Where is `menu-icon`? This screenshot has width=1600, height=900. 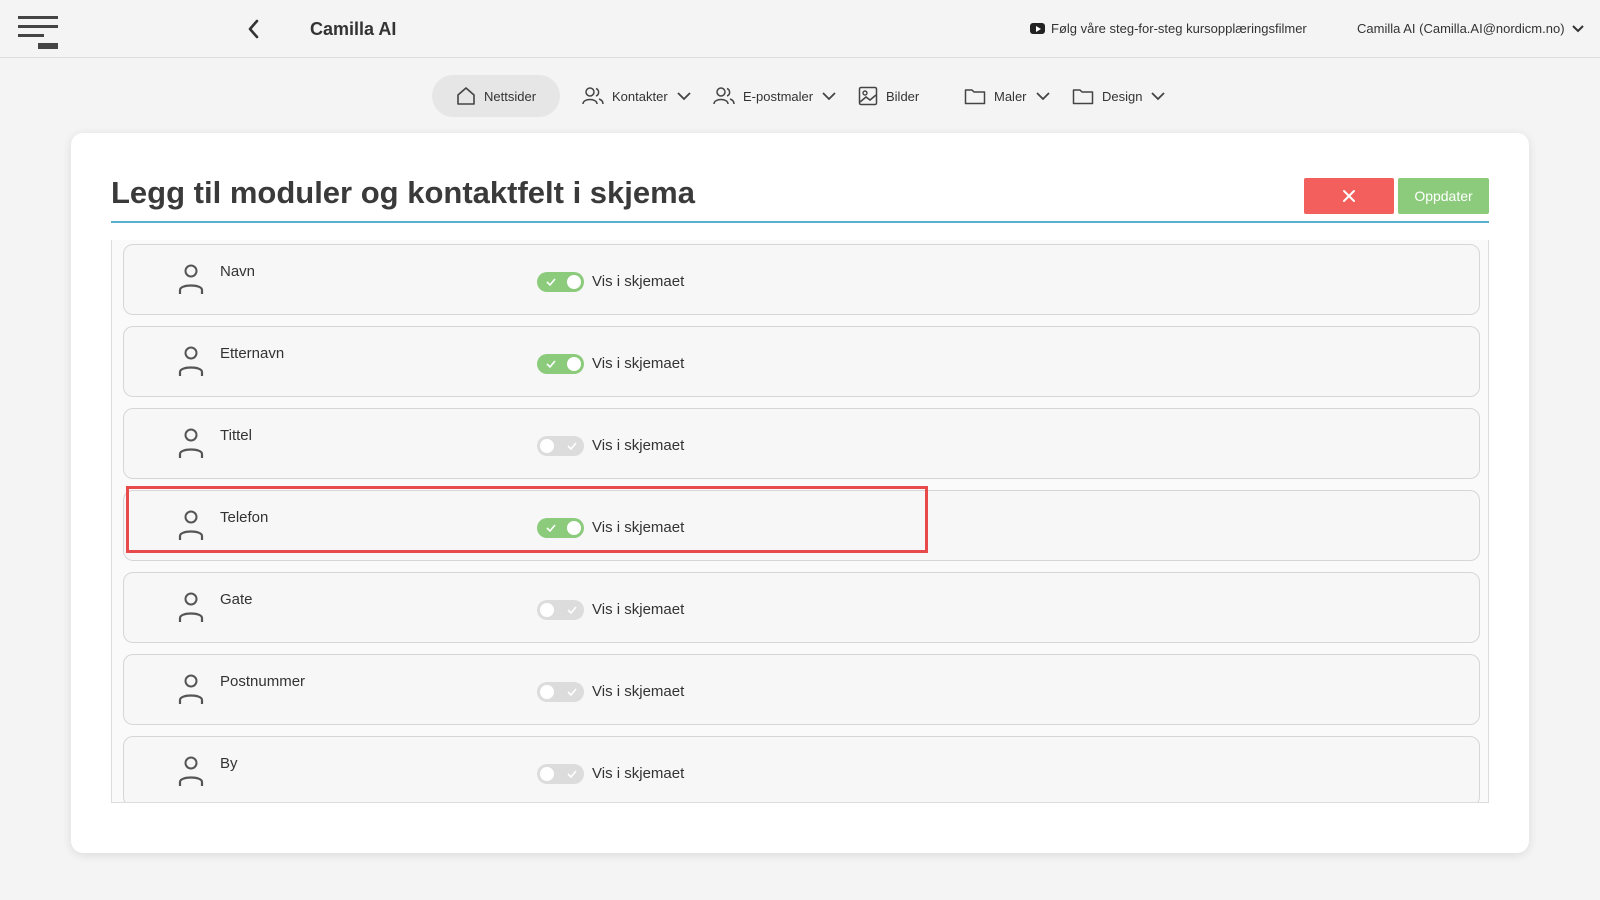 menu-icon is located at coordinates (39, 35).